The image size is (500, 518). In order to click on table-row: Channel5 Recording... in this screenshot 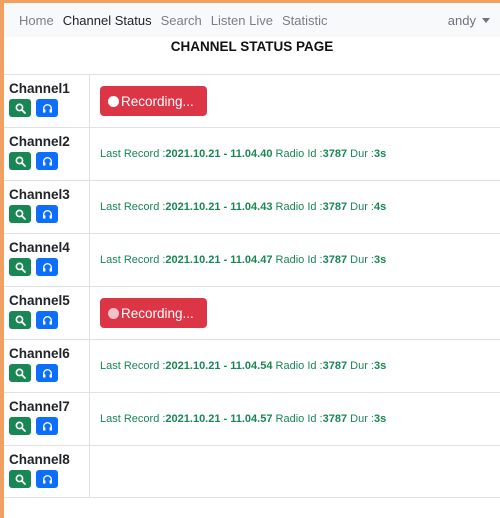, I will do `click(252, 312)`.